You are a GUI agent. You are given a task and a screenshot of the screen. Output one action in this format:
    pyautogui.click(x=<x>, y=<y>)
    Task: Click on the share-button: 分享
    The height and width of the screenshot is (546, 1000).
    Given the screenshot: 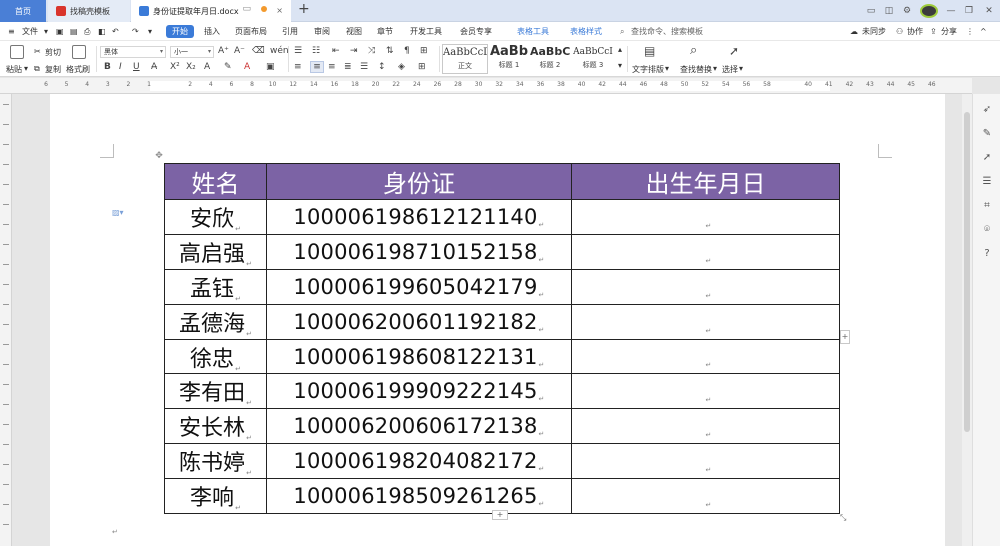 What is the action you would take?
    pyautogui.click(x=949, y=31)
    